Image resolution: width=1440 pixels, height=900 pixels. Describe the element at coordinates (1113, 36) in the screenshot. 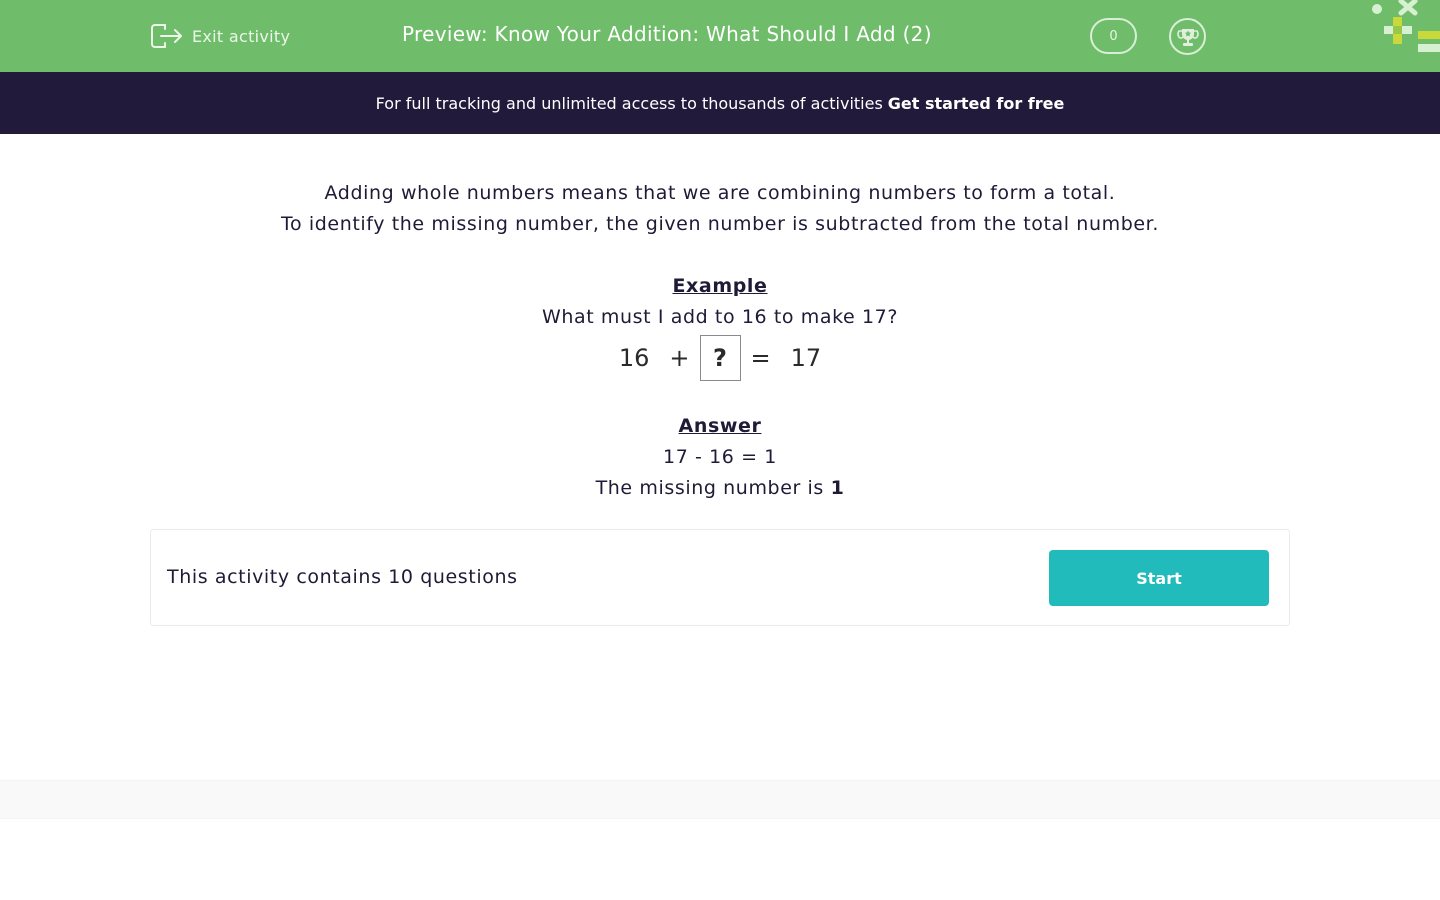

I see `score-badge: 0` at that location.